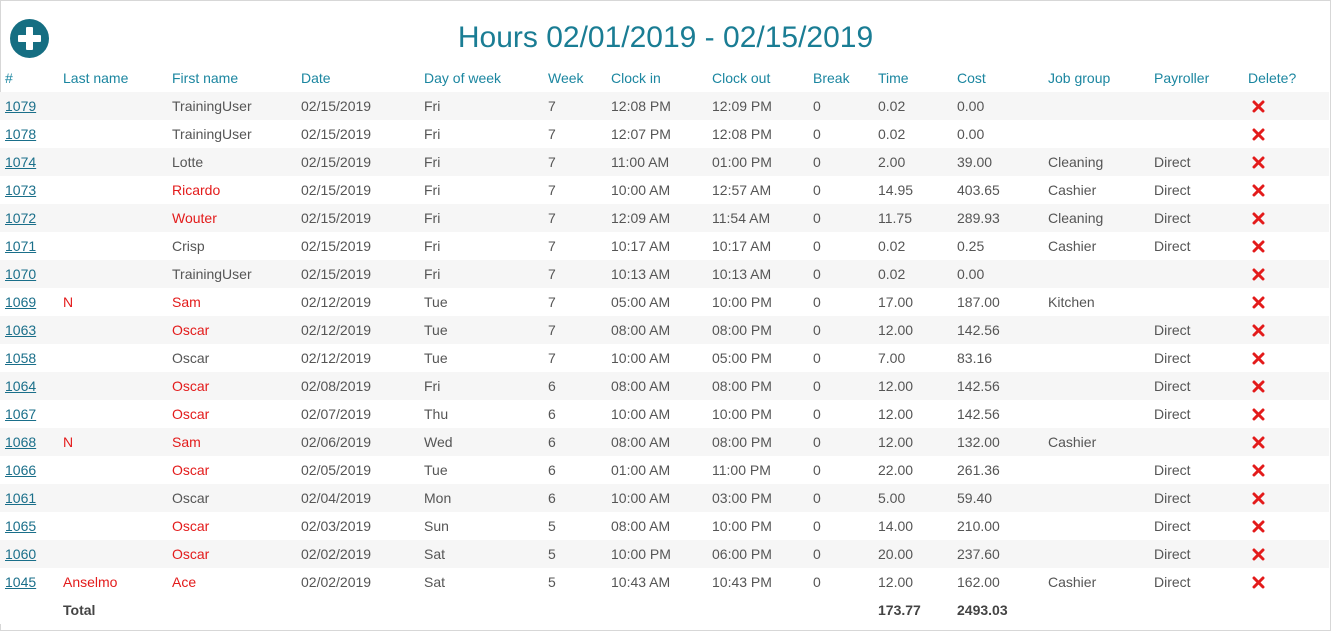 Image resolution: width=1331 pixels, height=631 pixels. Describe the element at coordinates (762, 498) in the screenshot. I see `clock-out-cell: 03:00 PM` at that location.